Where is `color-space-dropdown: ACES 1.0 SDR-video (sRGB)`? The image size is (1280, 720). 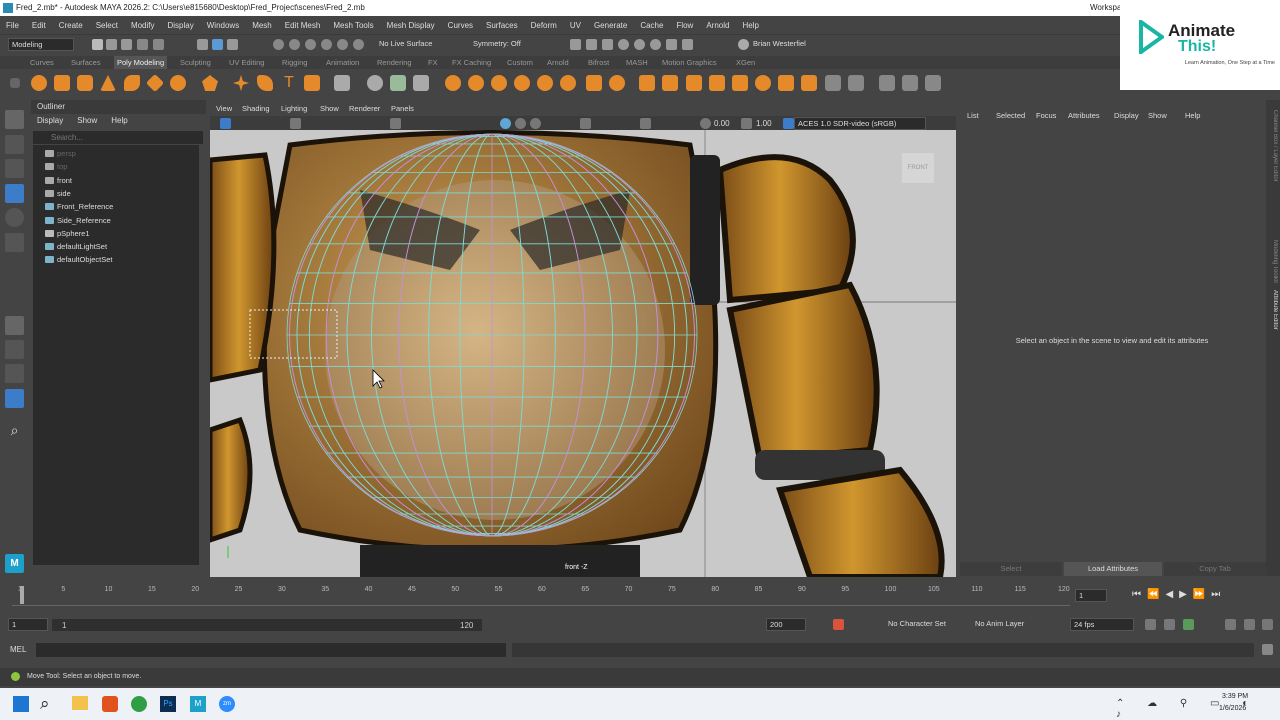 color-space-dropdown: ACES 1.0 SDR-video (sRGB) is located at coordinates (860, 123).